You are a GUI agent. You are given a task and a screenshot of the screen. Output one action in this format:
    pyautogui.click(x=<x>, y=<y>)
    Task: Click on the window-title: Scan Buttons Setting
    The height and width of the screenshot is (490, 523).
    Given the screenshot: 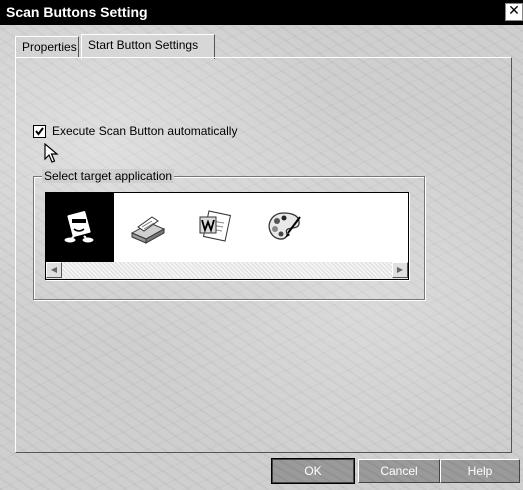 What is the action you would take?
    pyautogui.click(x=77, y=12)
    